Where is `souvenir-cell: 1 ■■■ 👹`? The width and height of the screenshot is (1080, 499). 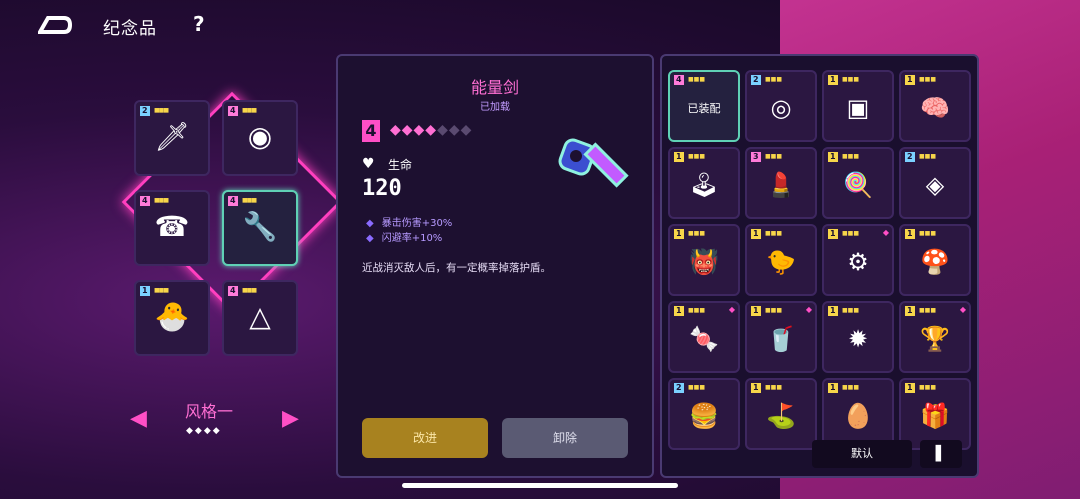 souvenir-cell: 1 ■■■ 👹 is located at coordinates (704, 260).